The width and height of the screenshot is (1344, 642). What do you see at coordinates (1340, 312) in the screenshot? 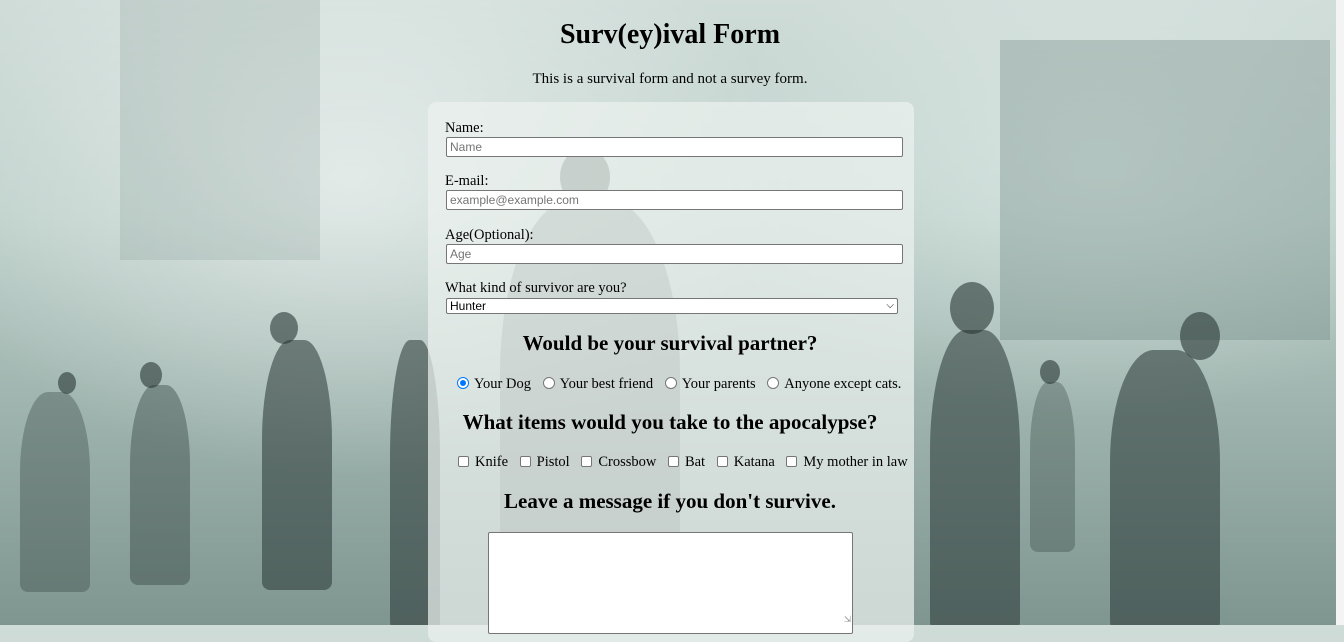
I see `page-edge` at bounding box center [1340, 312].